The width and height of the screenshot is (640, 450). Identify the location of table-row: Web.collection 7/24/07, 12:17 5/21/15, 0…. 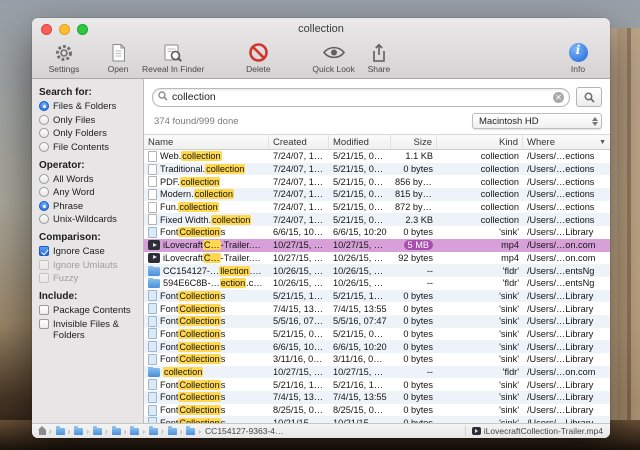
(377, 156).